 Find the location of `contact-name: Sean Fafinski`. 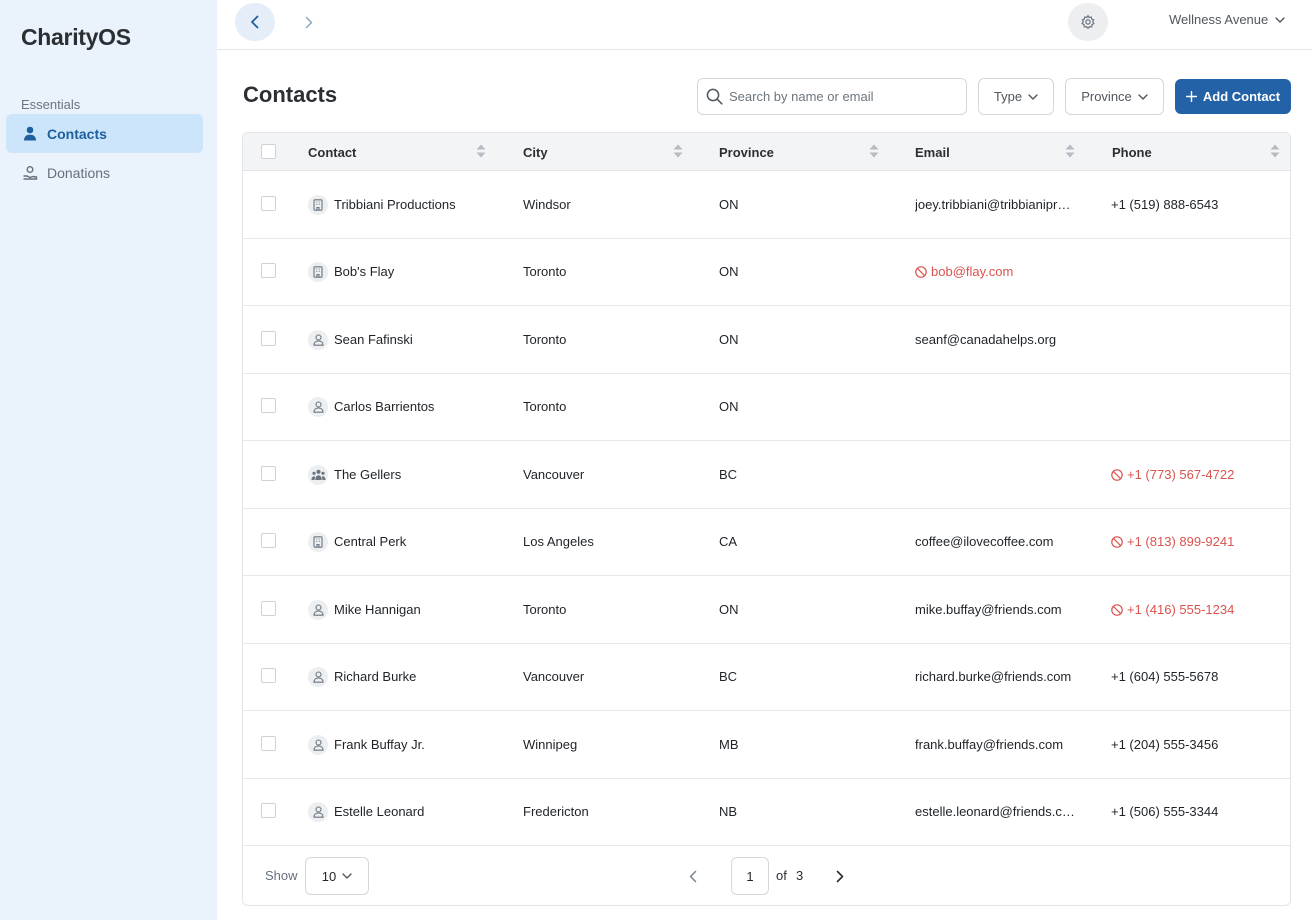

contact-name: Sean Fafinski is located at coordinates (373, 339).